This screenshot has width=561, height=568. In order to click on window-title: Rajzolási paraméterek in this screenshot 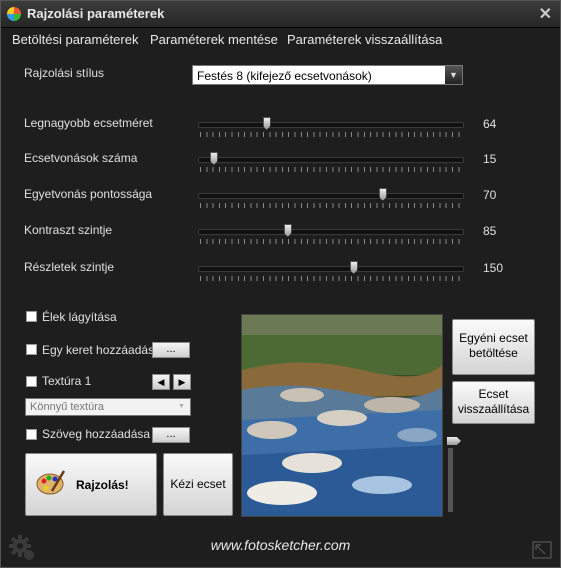, I will do `click(96, 13)`.